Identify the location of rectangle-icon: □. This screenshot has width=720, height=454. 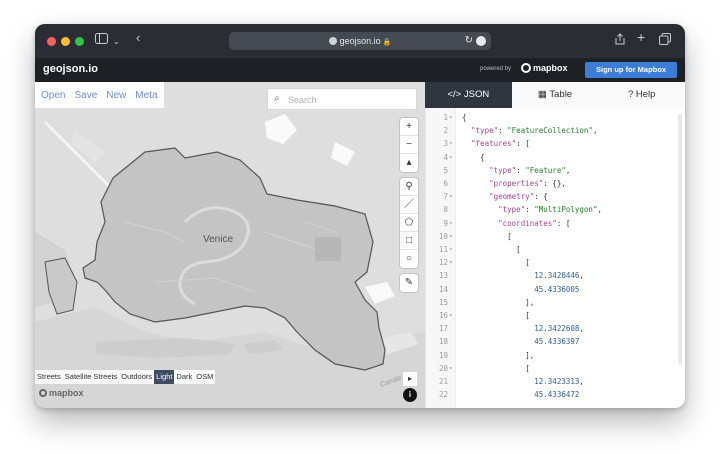
(409, 241).